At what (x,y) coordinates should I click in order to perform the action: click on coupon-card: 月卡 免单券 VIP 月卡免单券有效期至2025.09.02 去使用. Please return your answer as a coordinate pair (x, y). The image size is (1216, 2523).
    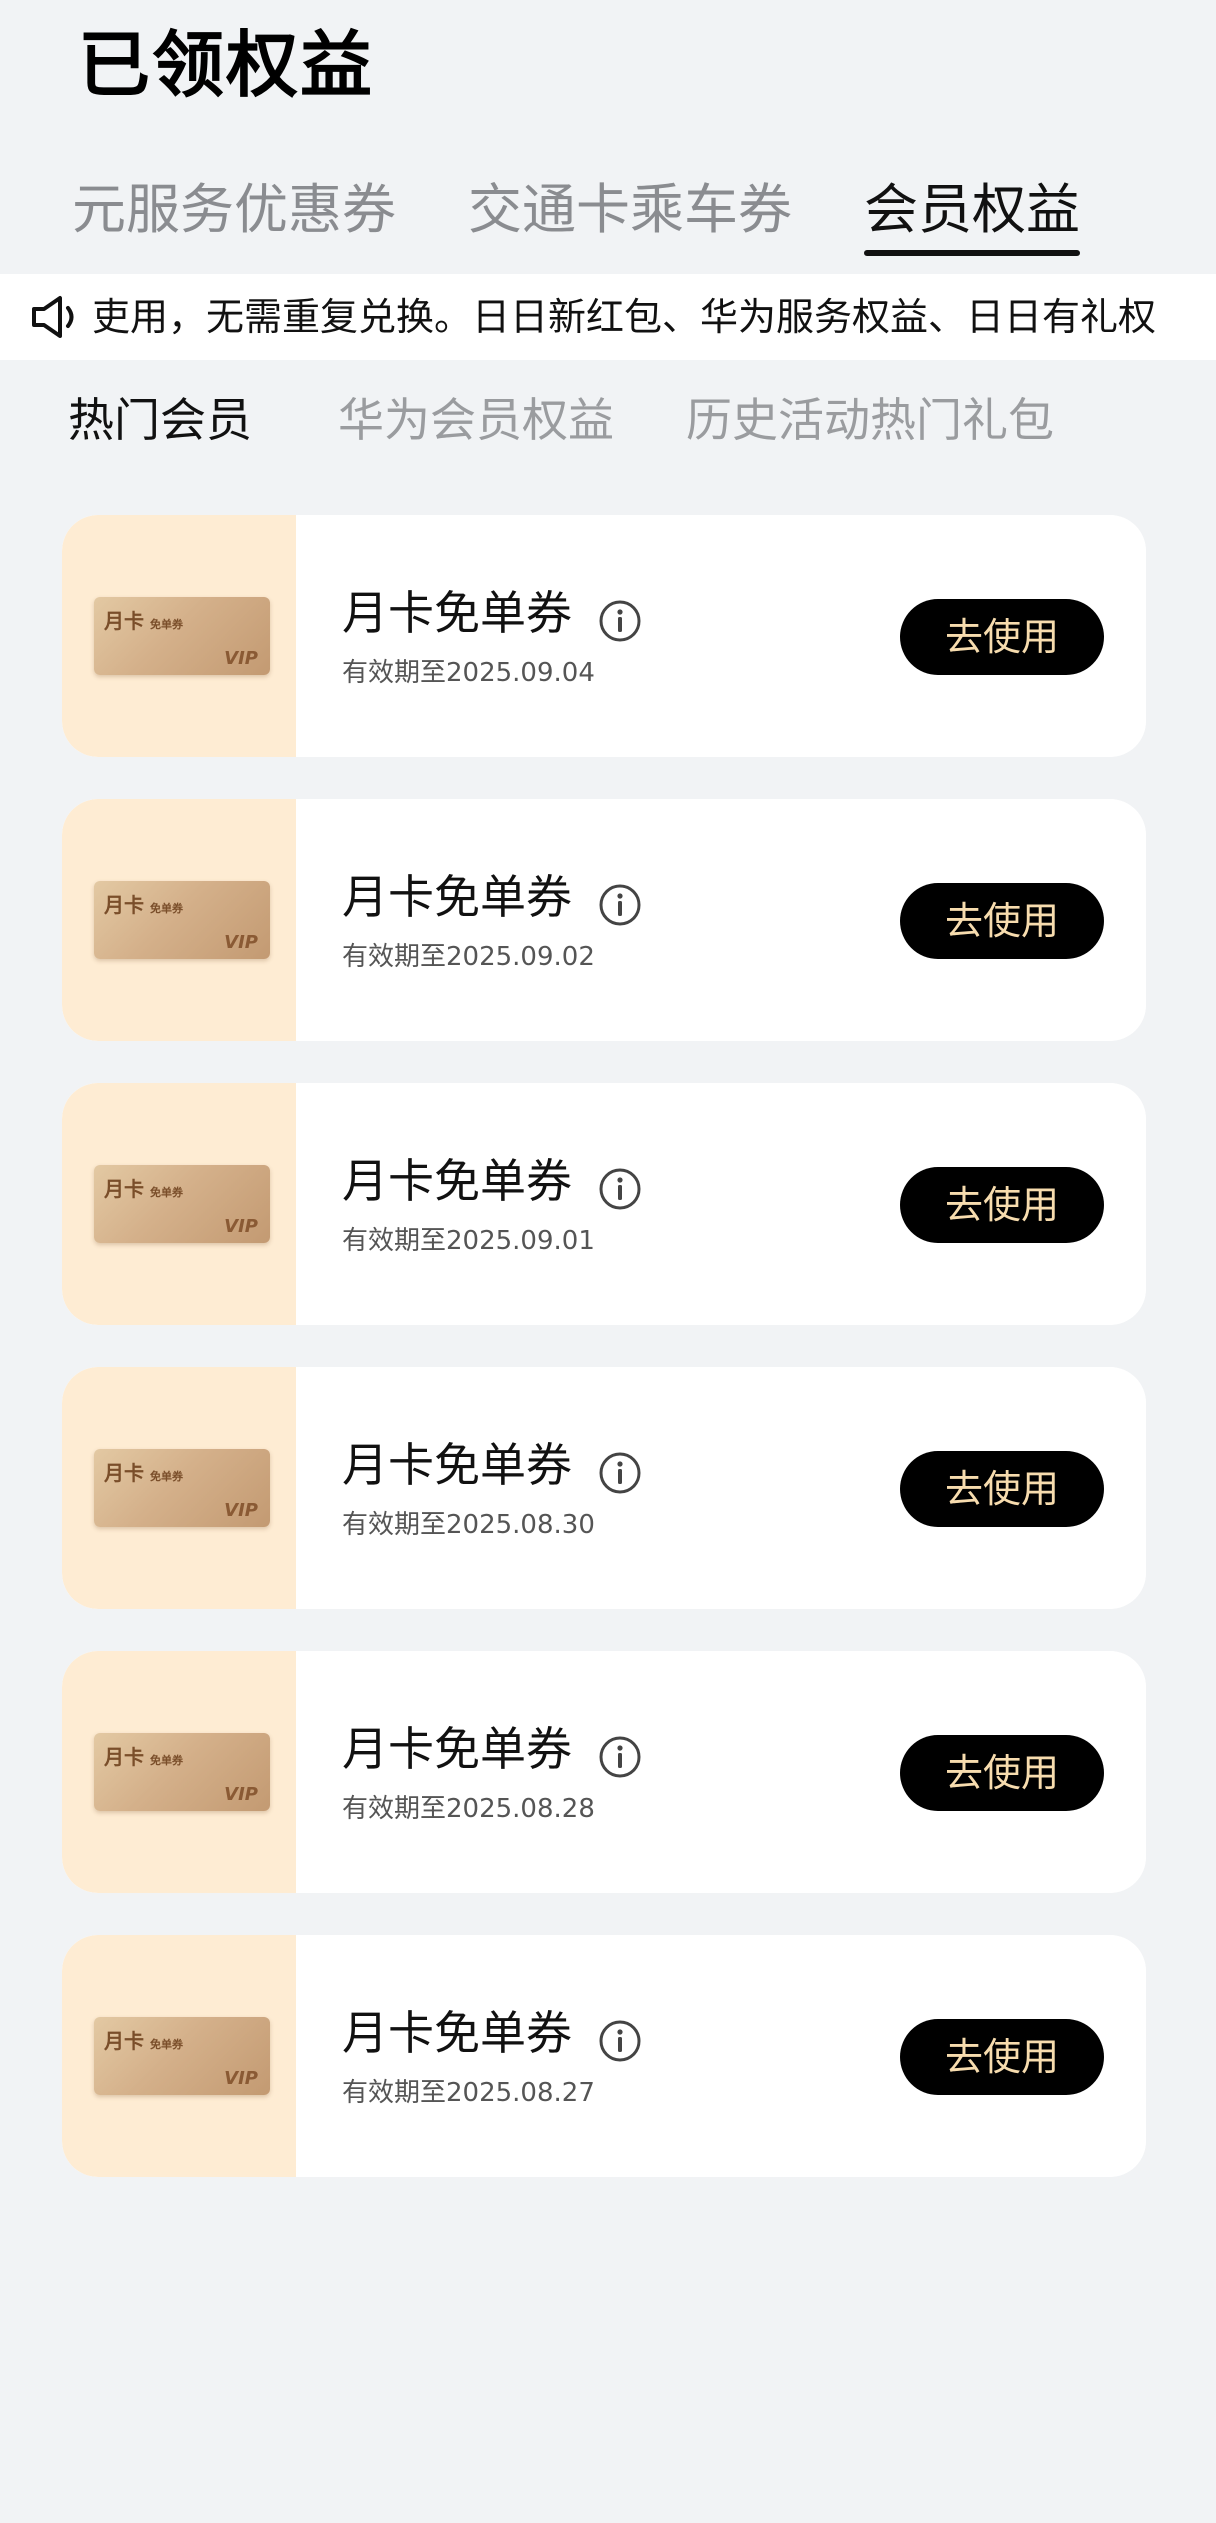
    Looking at the image, I should click on (604, 920).